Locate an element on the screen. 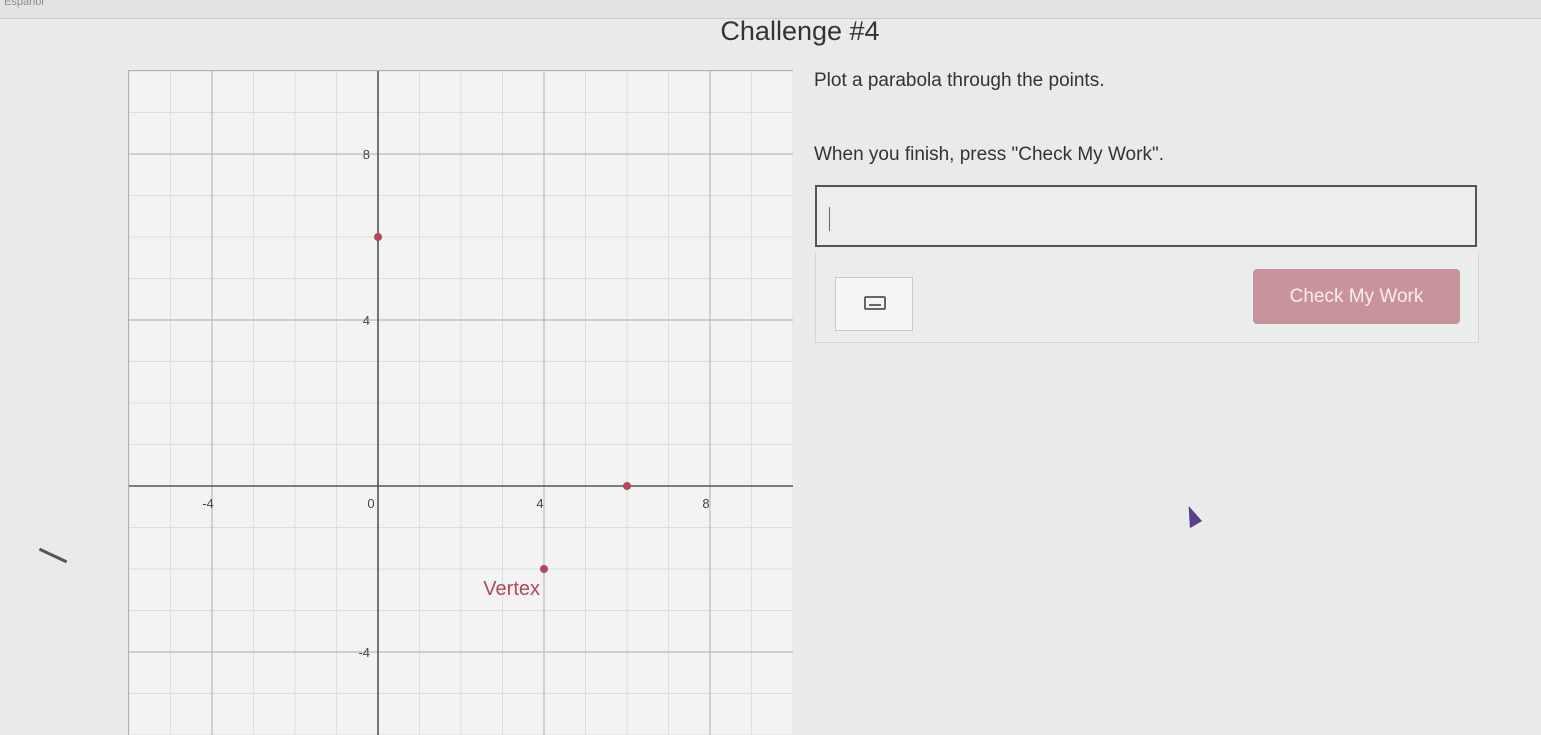 The image size is (1541, 735). vertex-label: Vertex is located at coordinates (511, 589).